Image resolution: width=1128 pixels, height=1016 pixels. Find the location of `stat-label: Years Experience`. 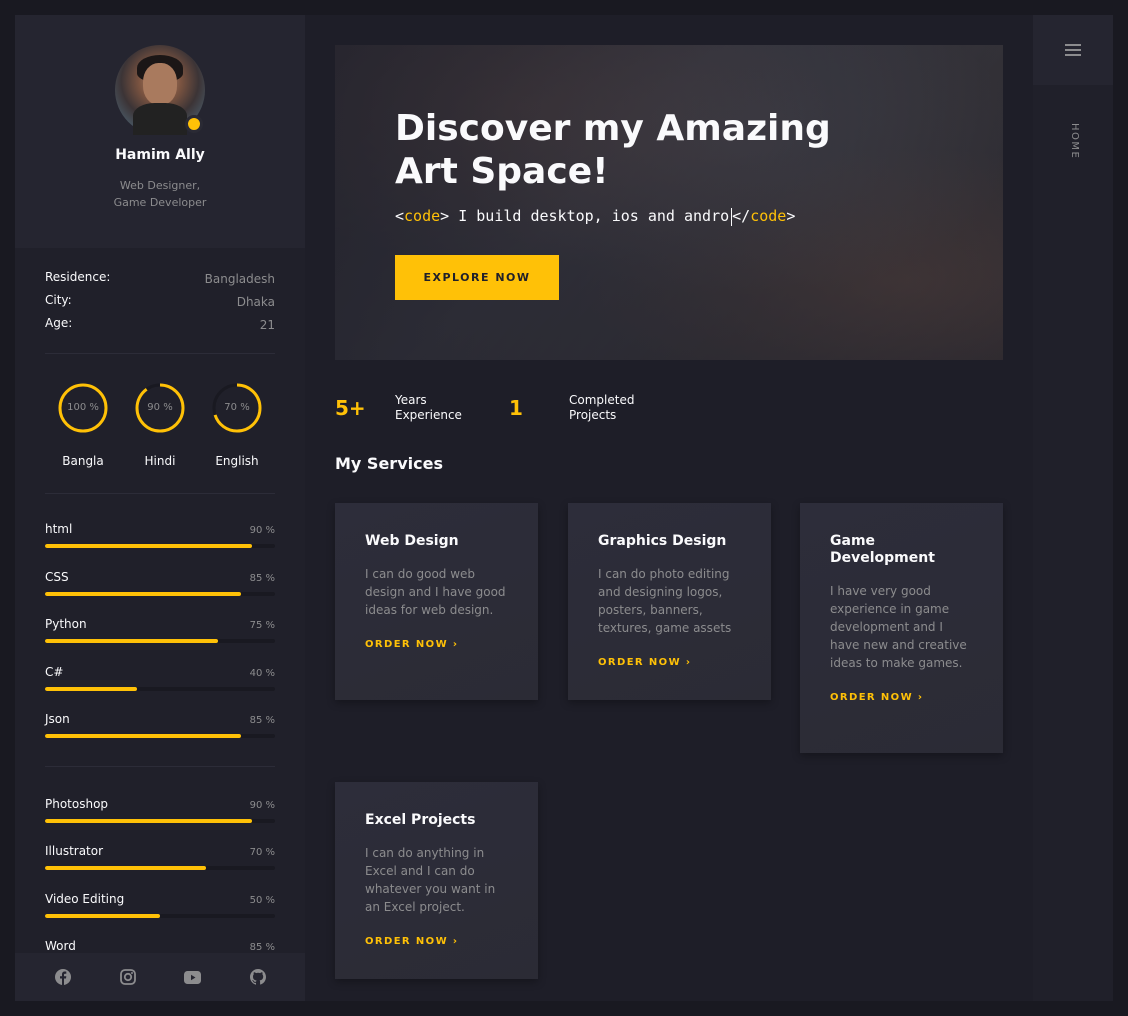

stat-label: Years Experience is located at coordinates (452, 408).